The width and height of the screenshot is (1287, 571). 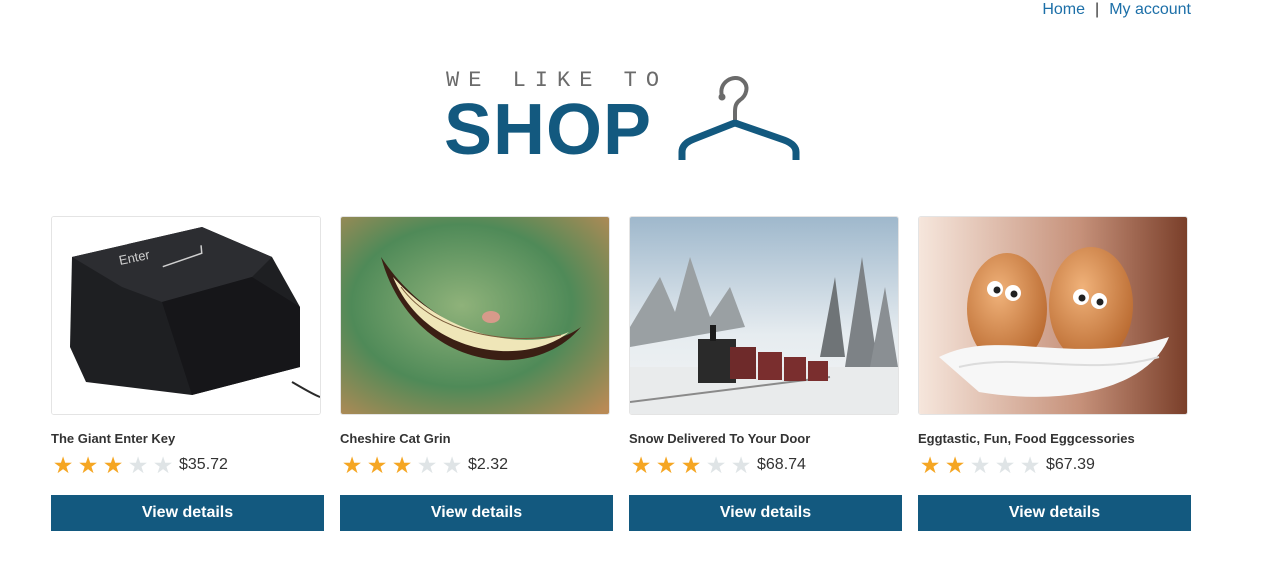 What do you see at coordinates (739, 118) in the screenshot?
I see `hanger-icon` at bounding box center [739, 118].